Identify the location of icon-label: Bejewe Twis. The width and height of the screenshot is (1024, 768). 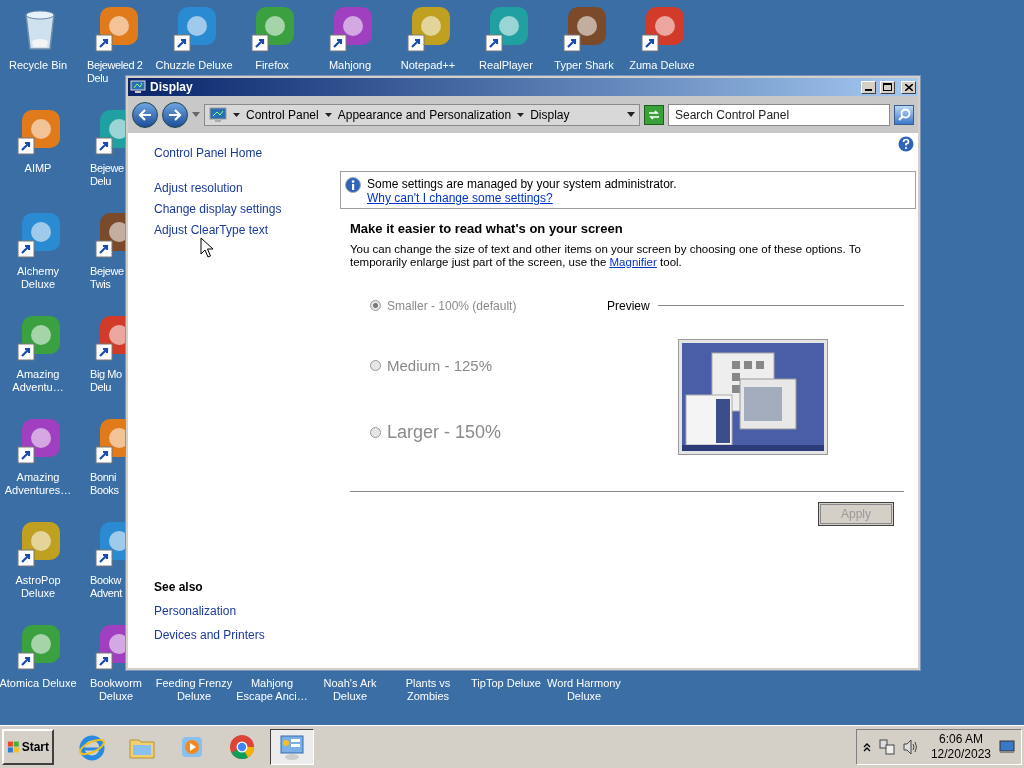
(107, 278).